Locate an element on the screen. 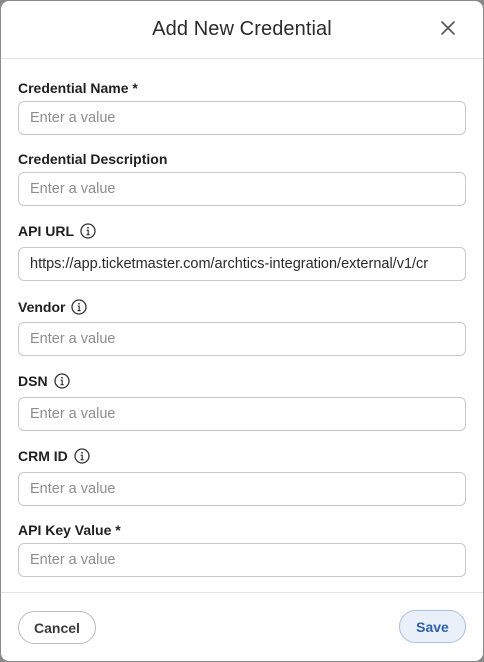 The height and width of the screenshot is (662, 484). api-key-value-label: API Key Value * is located at coordinates (69, 530).